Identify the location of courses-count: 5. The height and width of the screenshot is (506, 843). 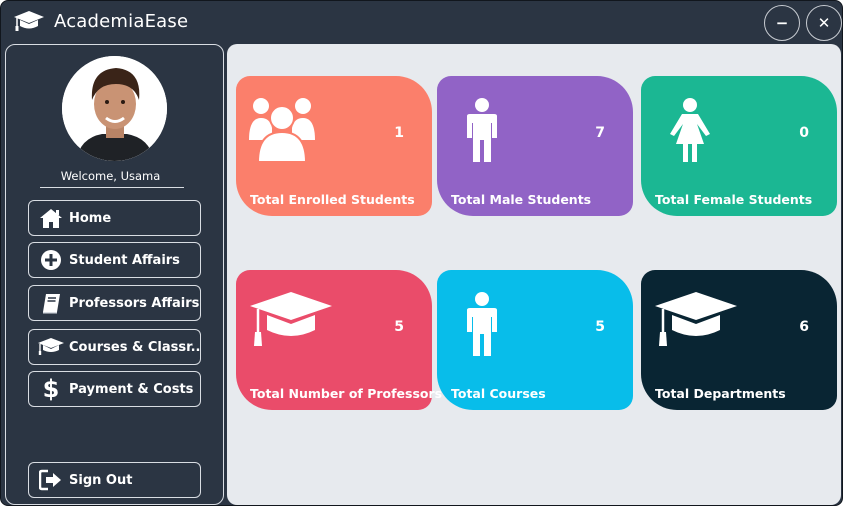
(600, 327).